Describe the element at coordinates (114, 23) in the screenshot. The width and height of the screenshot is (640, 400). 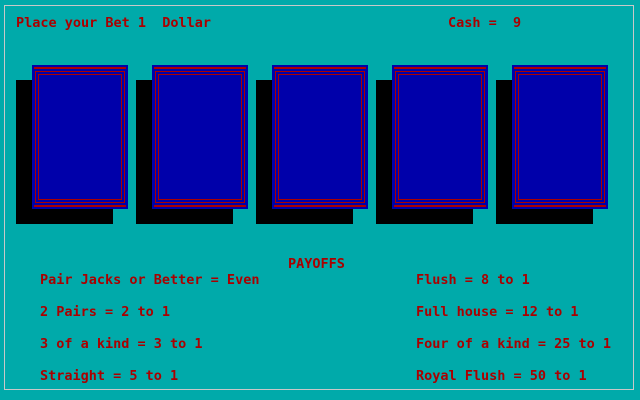
I see `bet-prompt: Place your Bet 1 Dollar` at that location.